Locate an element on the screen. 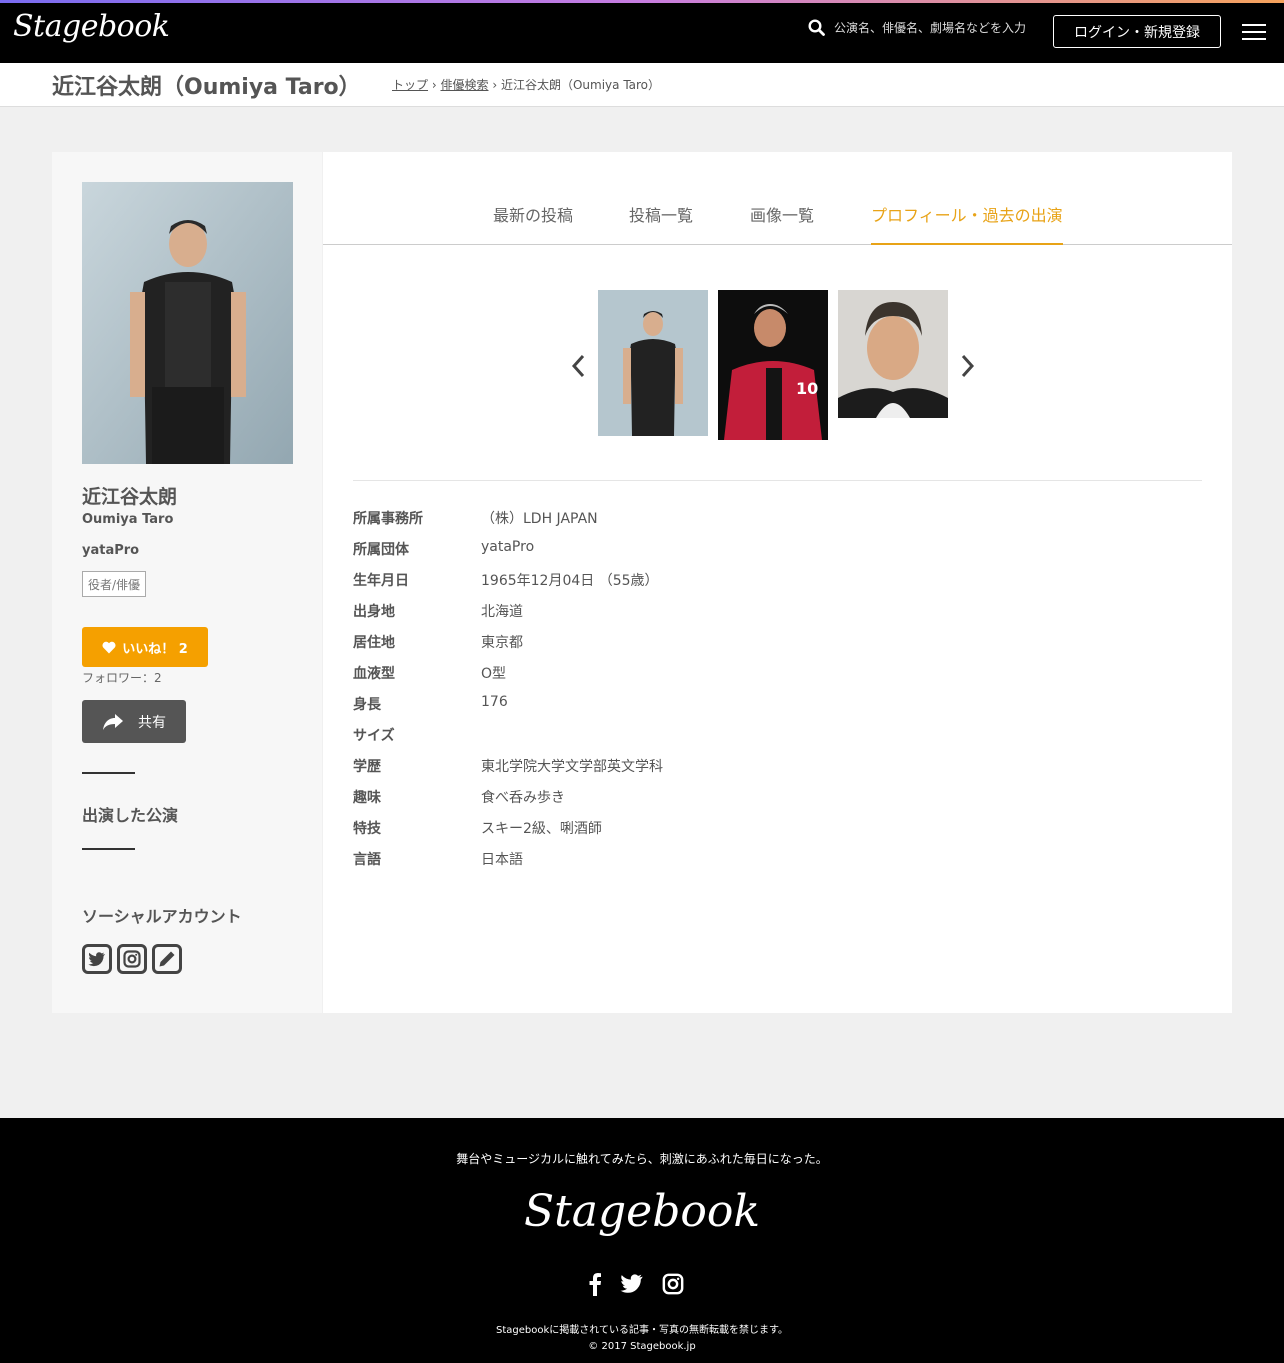  like-button: いいね！ 2 is located at coordinates (145, 647).